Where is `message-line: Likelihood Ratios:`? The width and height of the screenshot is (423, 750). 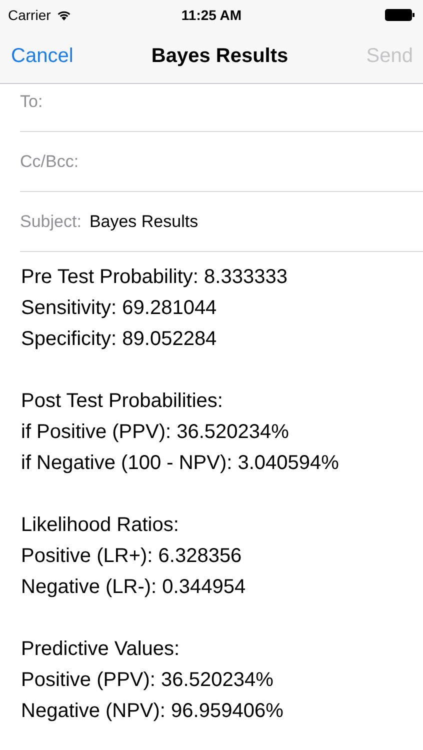 message-line: Likelihood Ratios: is located at coordinates (100, 525).